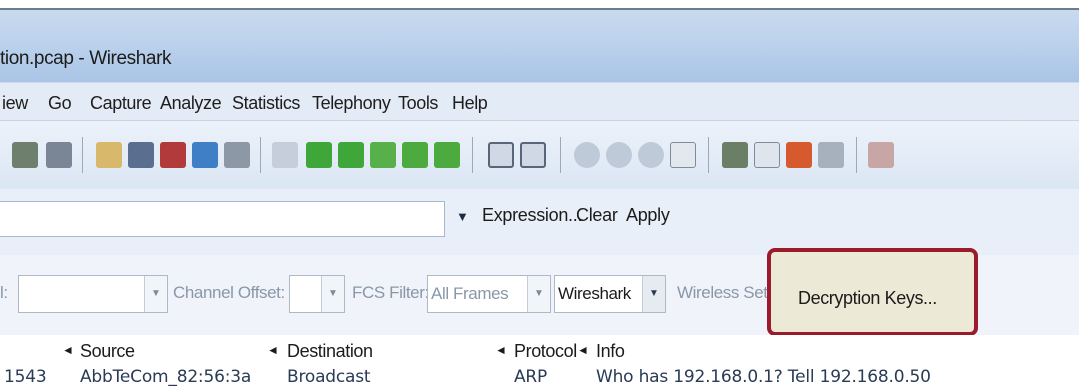 Image resolution: width=1079 pixels, height=387 pixels. What do you see at coordinates (229, 292) in the screenshot?
I see `channel-offset-label: Channel Offset:` at bounding box center [229, 292].